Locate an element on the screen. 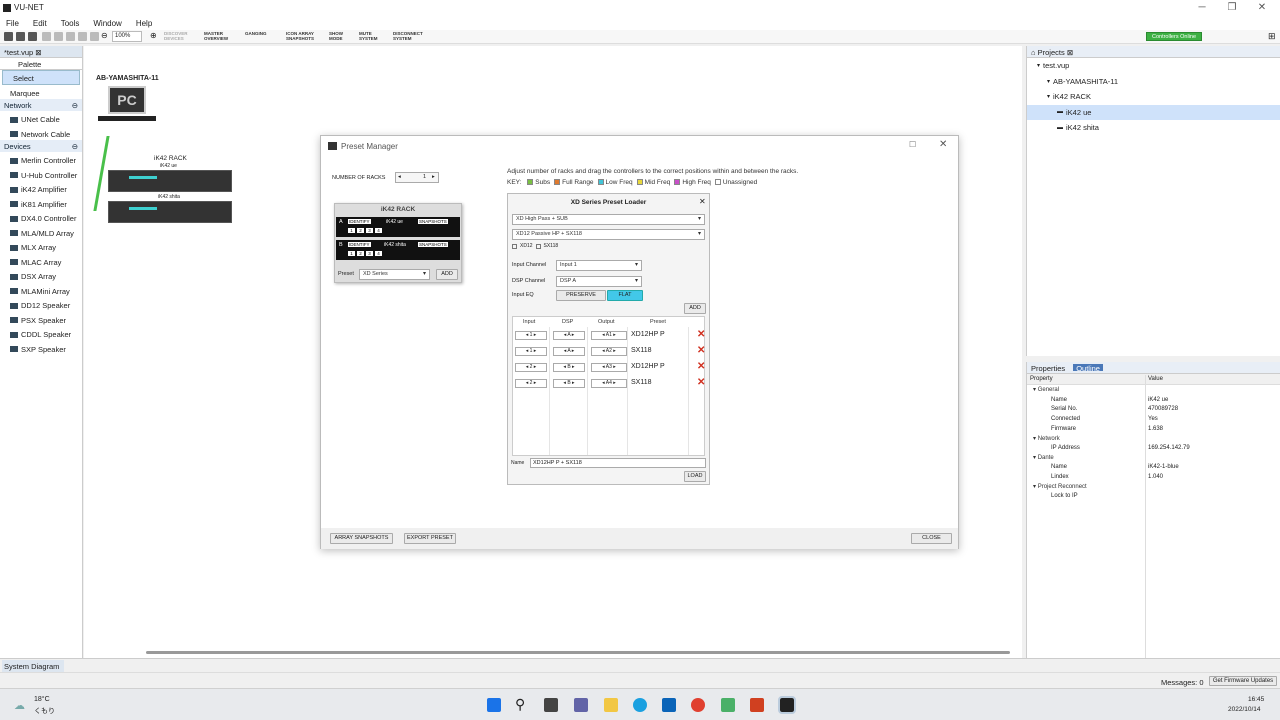  palette-device-item: CDDL Speaker is located at coordinates (41, 333).